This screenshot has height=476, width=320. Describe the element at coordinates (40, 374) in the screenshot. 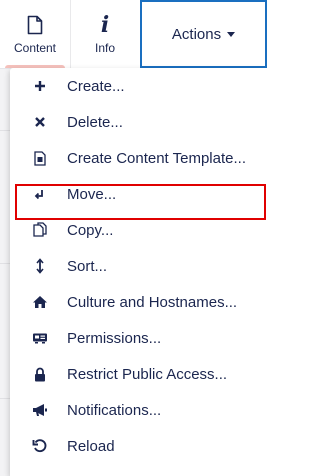

I see `lock-icon` at that location.